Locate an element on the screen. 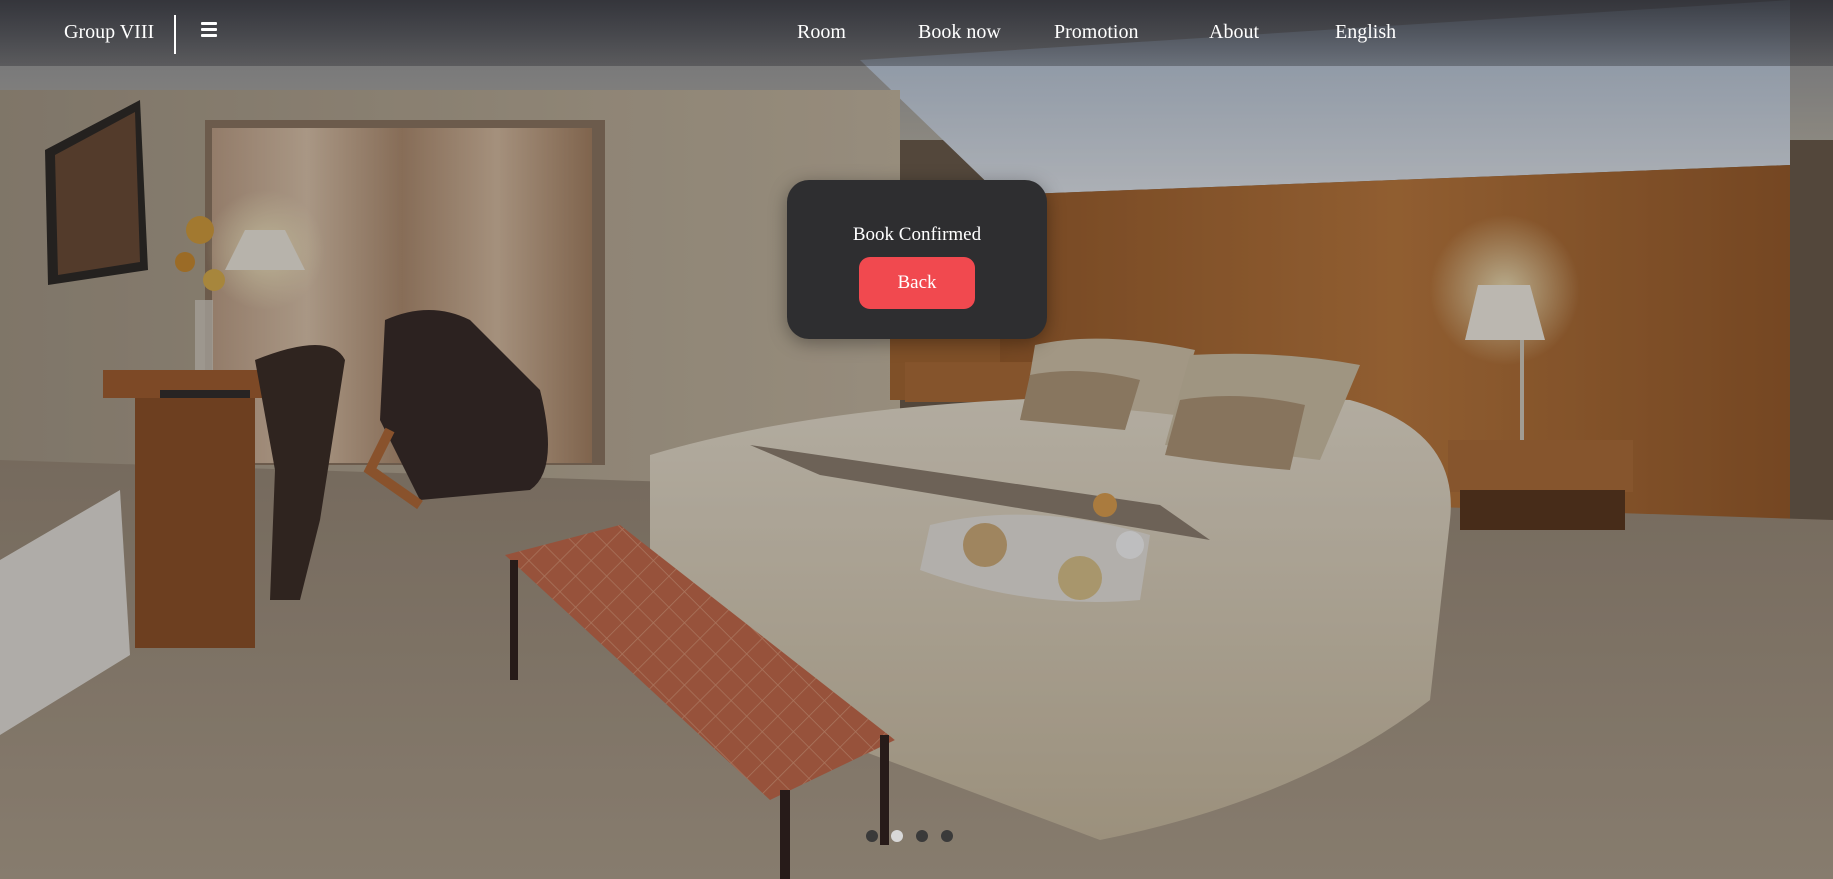 This screenshot has height=879, width=1833. carousel-indicators is located at coordinates (916, 837).